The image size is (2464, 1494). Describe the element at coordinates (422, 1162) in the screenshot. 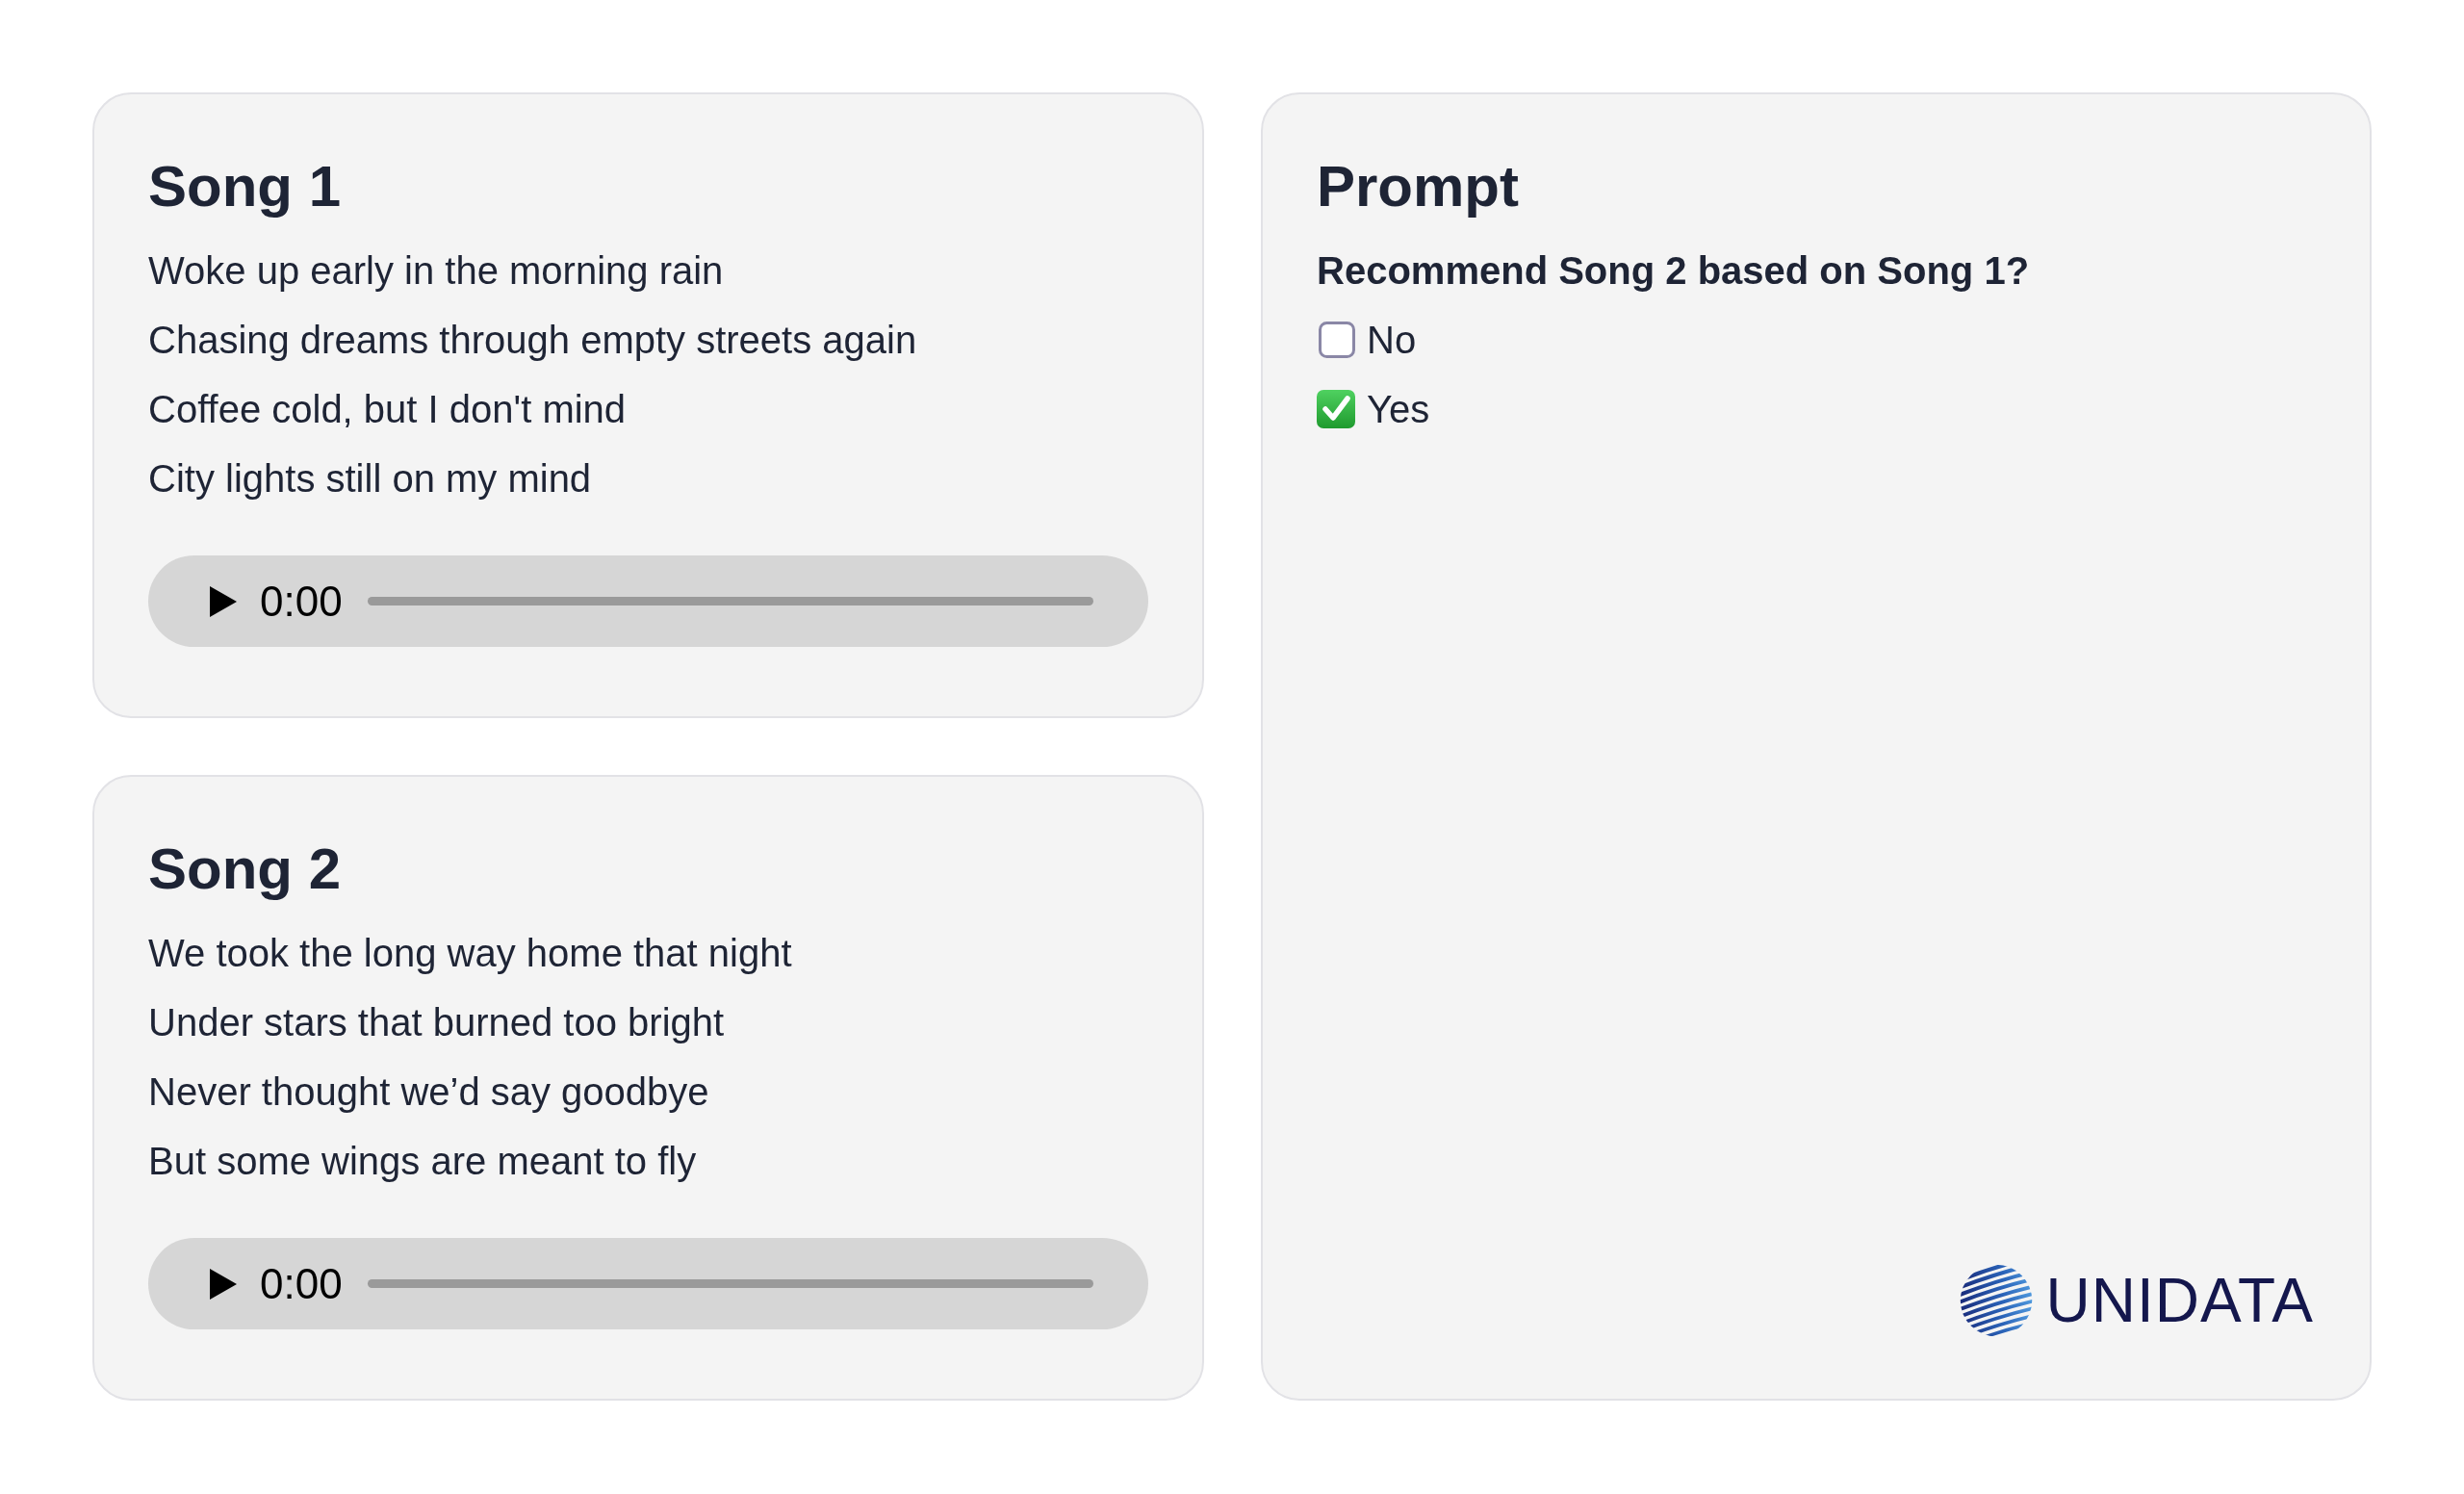

I see `lyric-line: But some wings are meant to fly` at that location.